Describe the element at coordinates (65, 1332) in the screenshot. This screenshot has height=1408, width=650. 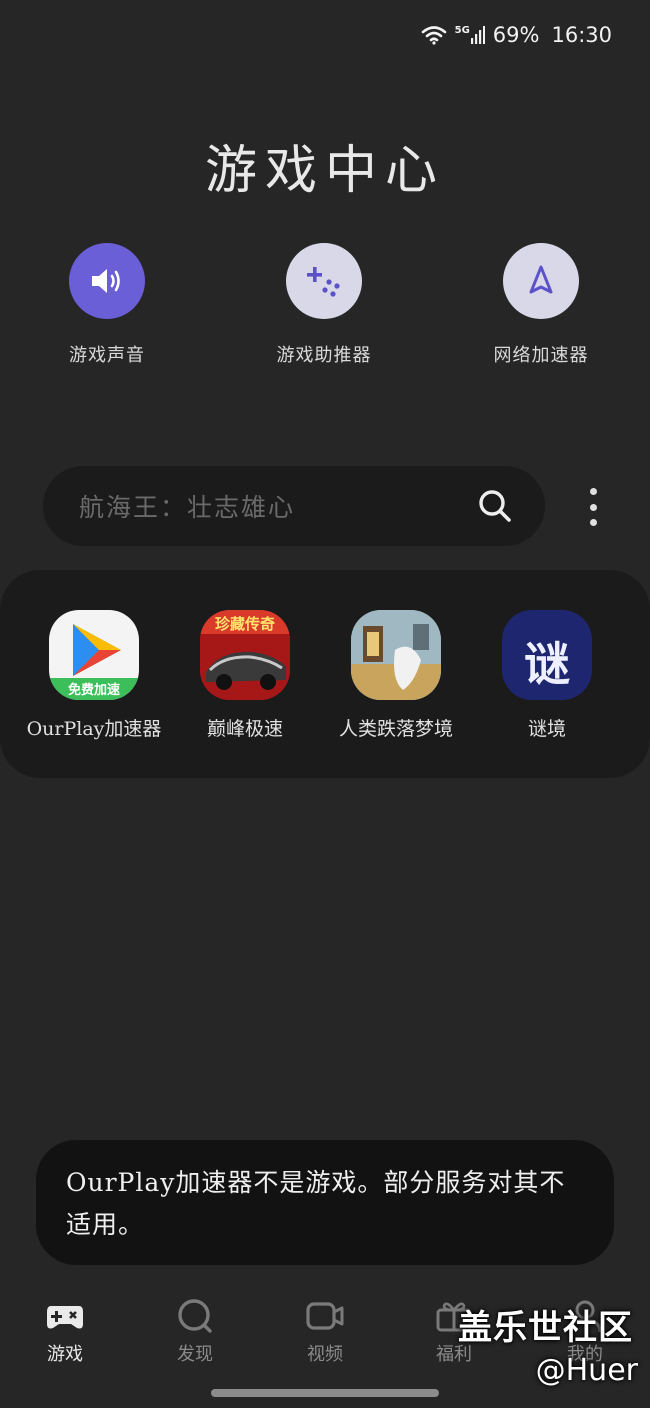
I see `tab-games: 游戏` at that location.